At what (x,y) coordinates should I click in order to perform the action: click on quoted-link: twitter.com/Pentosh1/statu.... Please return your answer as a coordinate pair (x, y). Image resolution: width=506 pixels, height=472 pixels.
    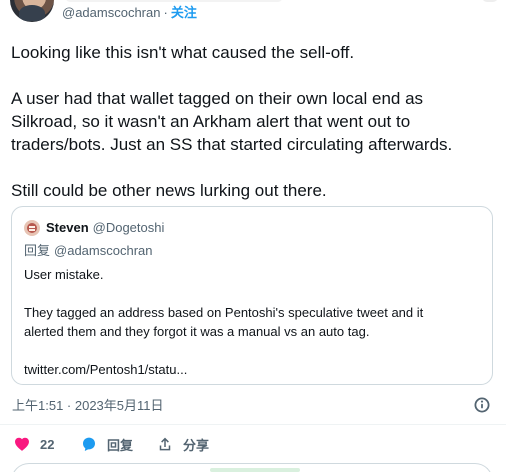
    Looking at the image, I should click on (252, 369).